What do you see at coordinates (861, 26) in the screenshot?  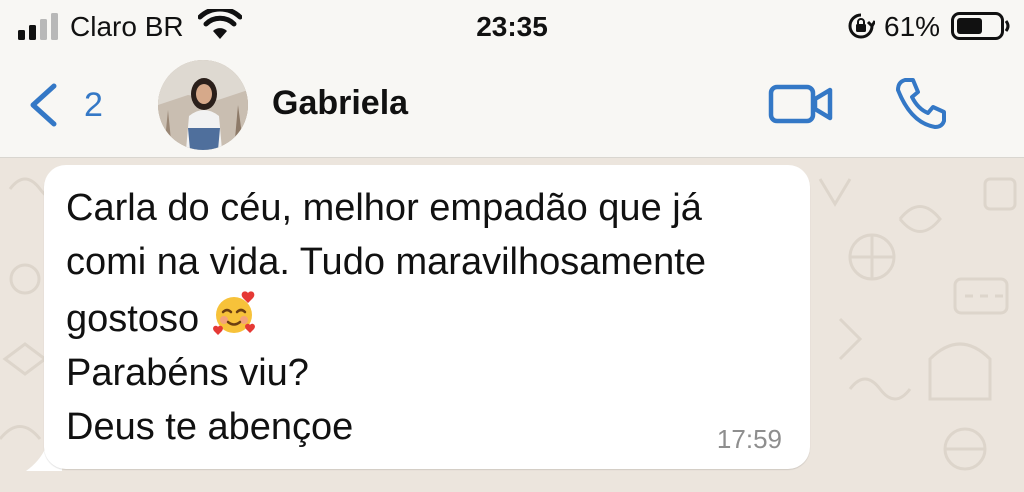 I see `rotation-lock-icon` at bounding box center [861, 26].